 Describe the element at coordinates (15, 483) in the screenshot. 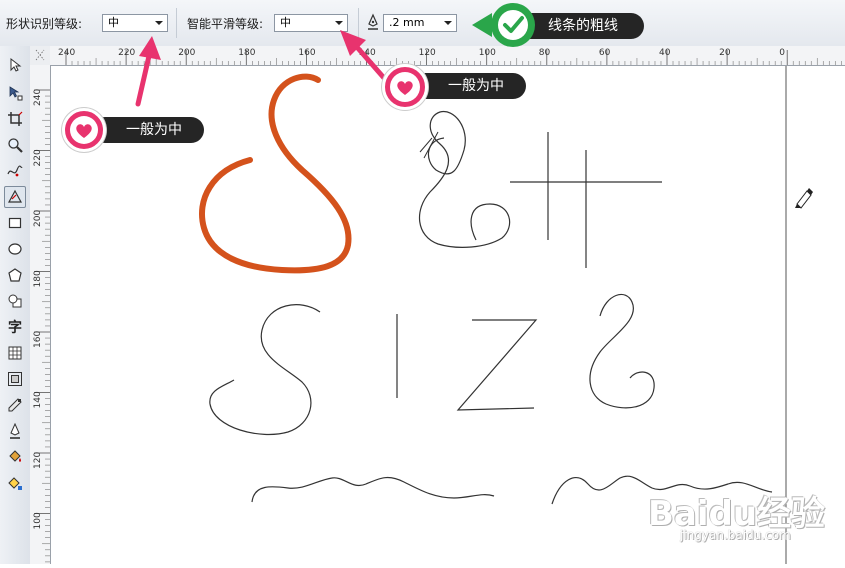

I see `interactive-fill-tool-icon` at that location.